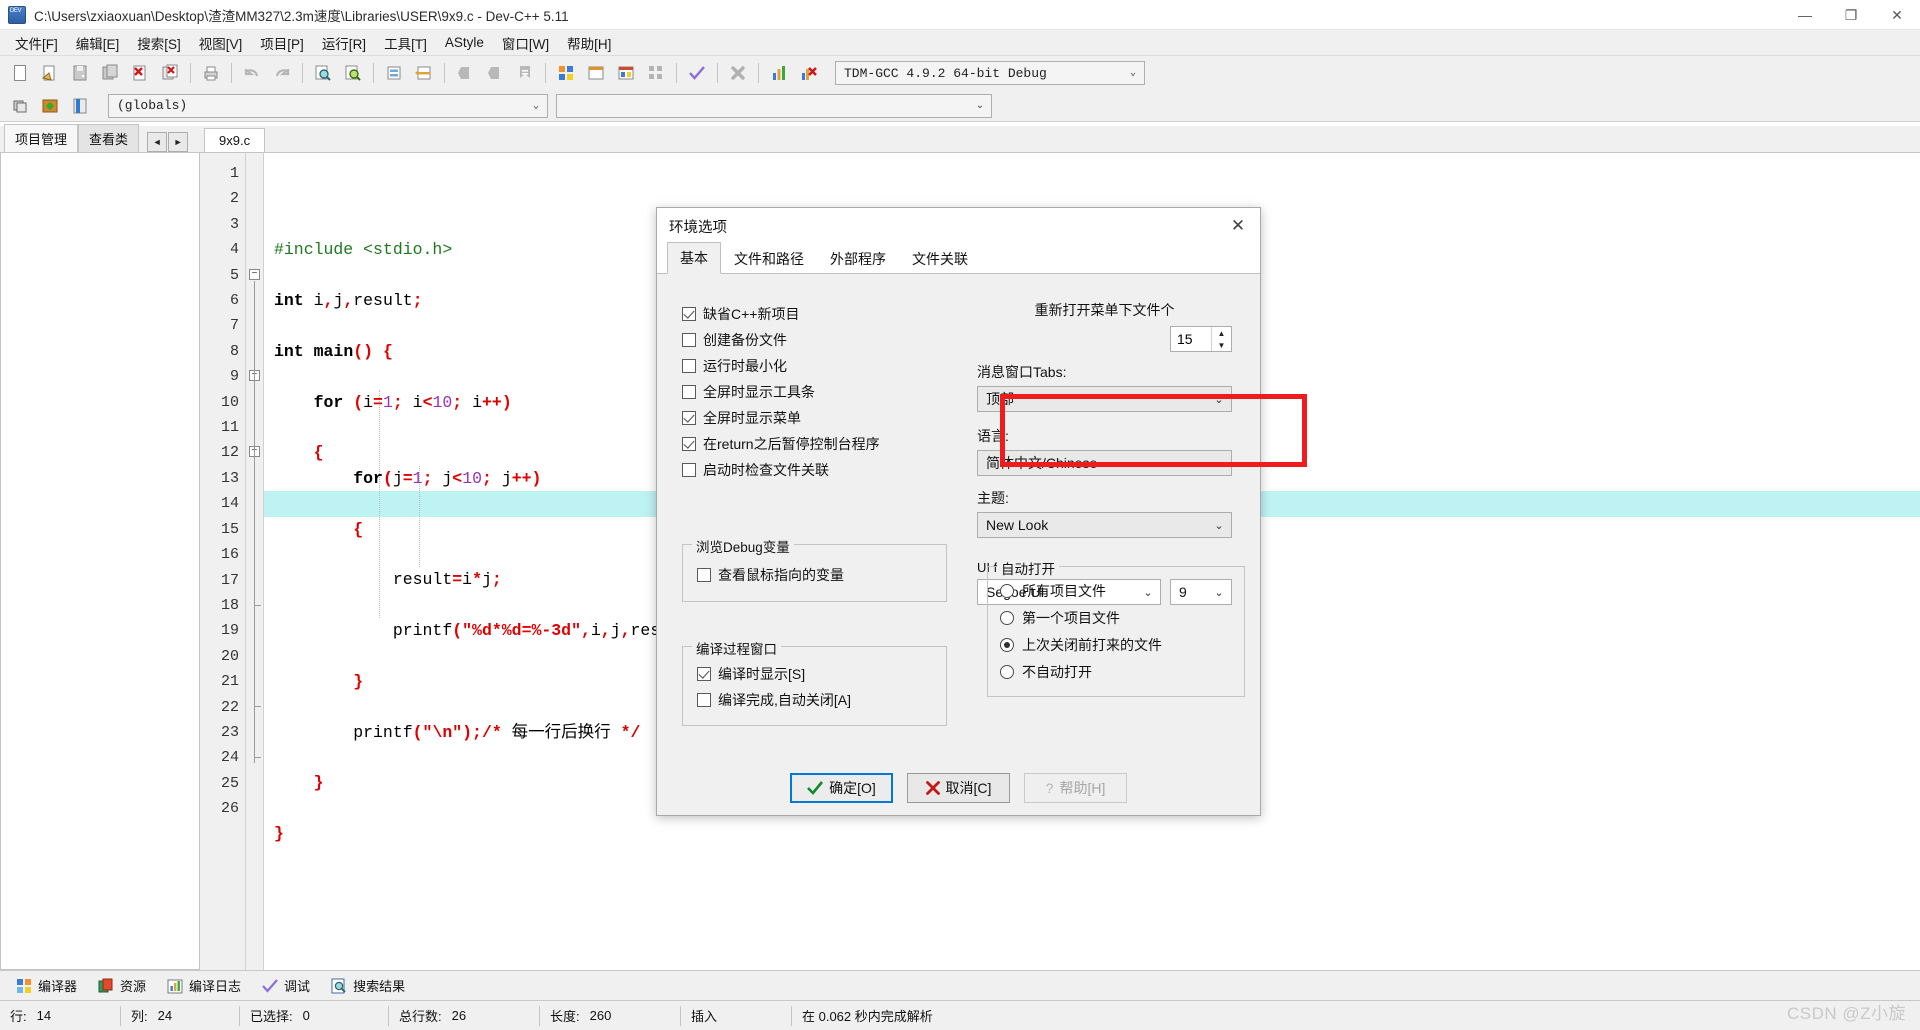 The image size is (1920, 1030). What do you see at coordinates (344, 43) in the screenshot?
I see `menu-run: 运行[R]` at bounding box center [344, 43].